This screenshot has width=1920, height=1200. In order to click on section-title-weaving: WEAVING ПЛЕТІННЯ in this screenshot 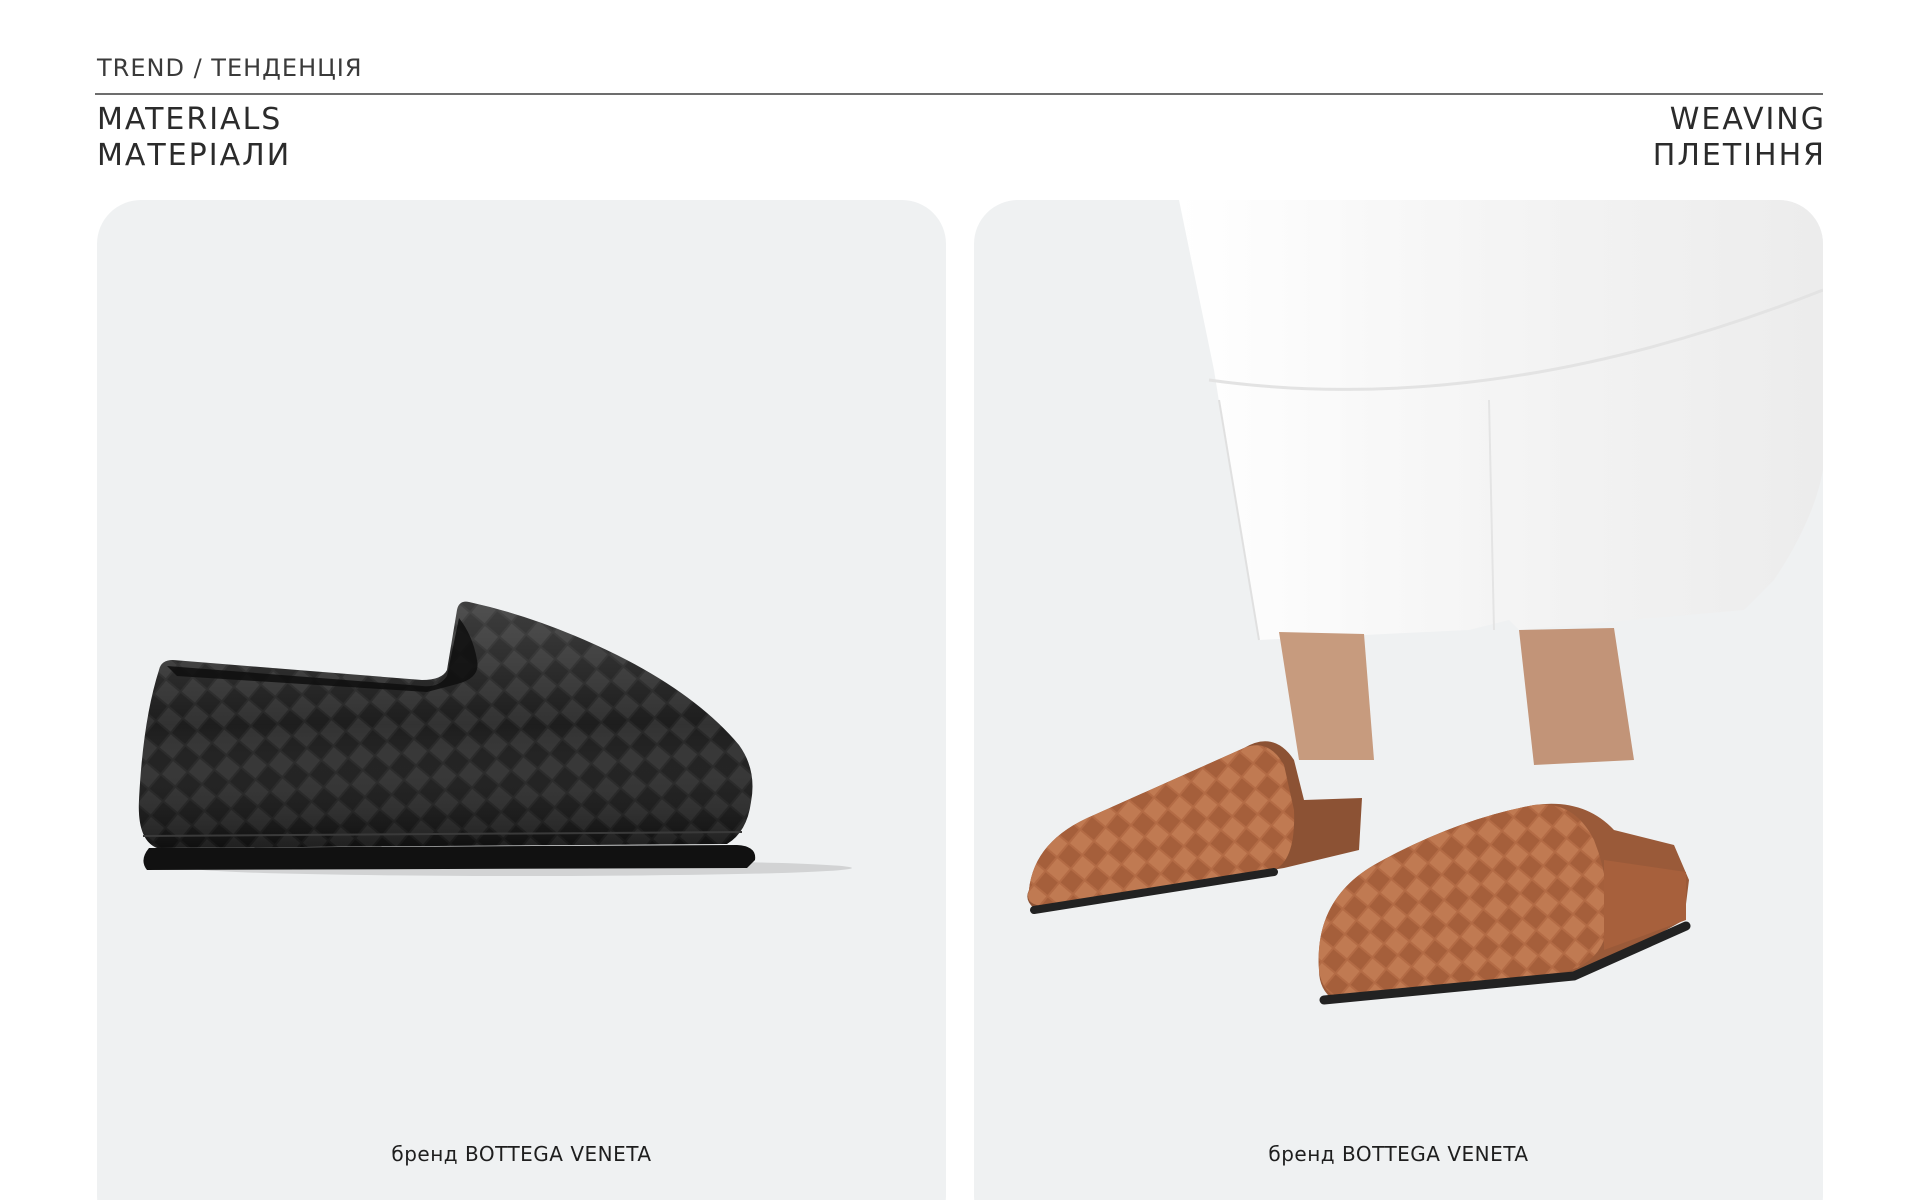, I will do `click(1739, 138)`.